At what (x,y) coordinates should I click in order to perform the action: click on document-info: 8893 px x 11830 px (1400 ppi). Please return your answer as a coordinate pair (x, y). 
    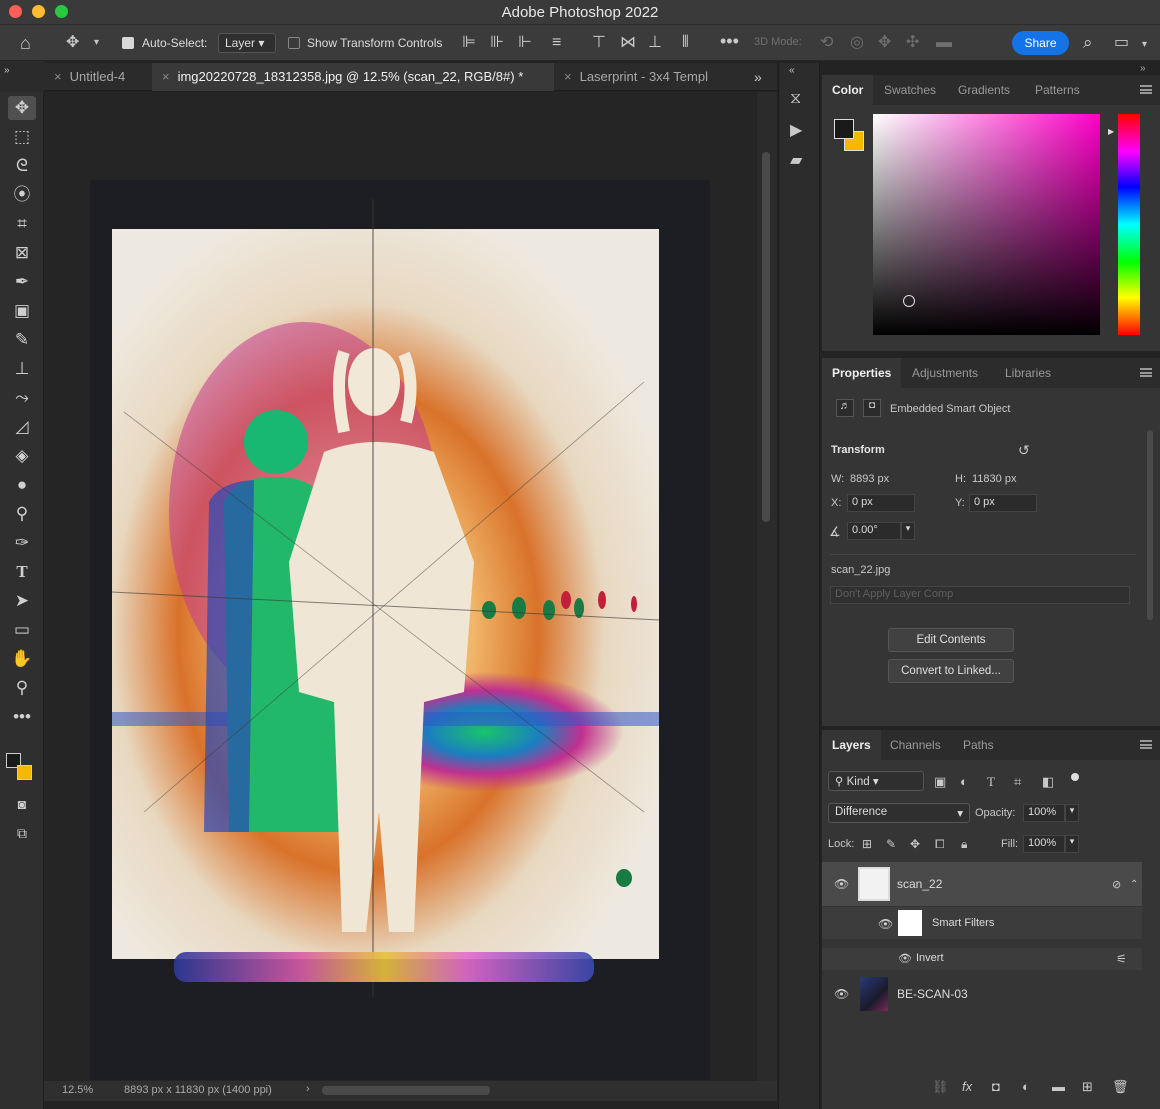
    Looking at the image, I should click on (198, 1090).